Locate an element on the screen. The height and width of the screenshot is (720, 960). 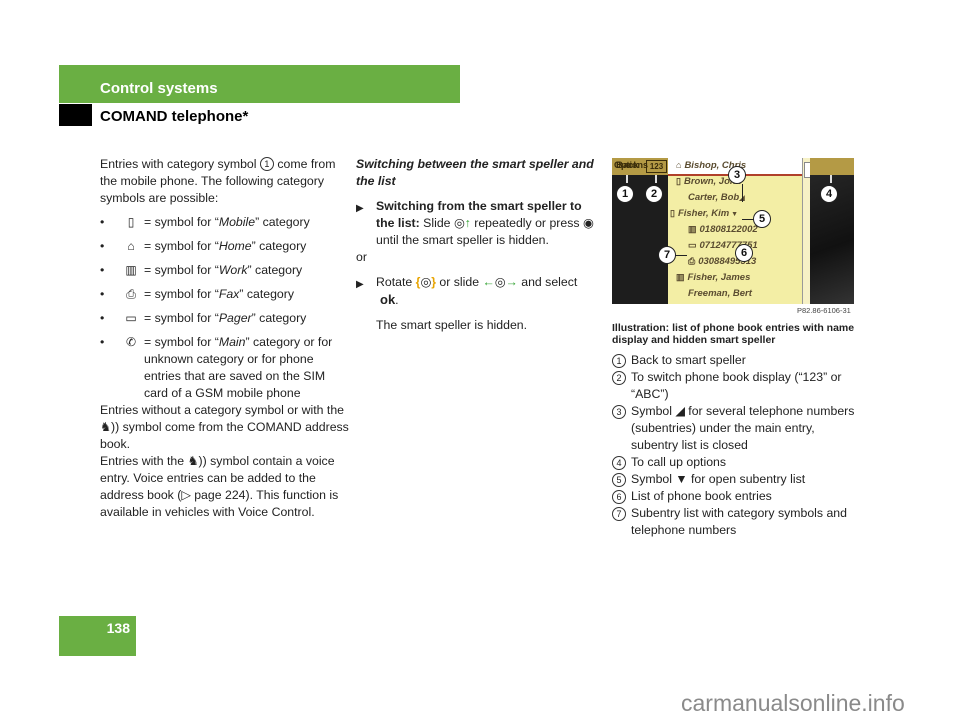
entry-text: Freeman, Bert is located at coordinates (720, 293).